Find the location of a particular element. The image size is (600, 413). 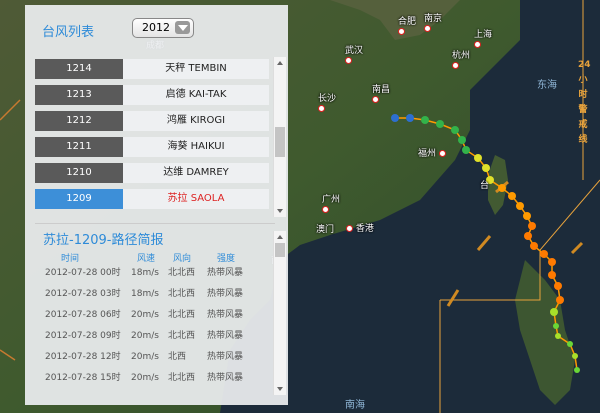

table-row: 2012-07-28 15时 20m/s 北北西 热带风暴 is located at coordinates (144, 378).